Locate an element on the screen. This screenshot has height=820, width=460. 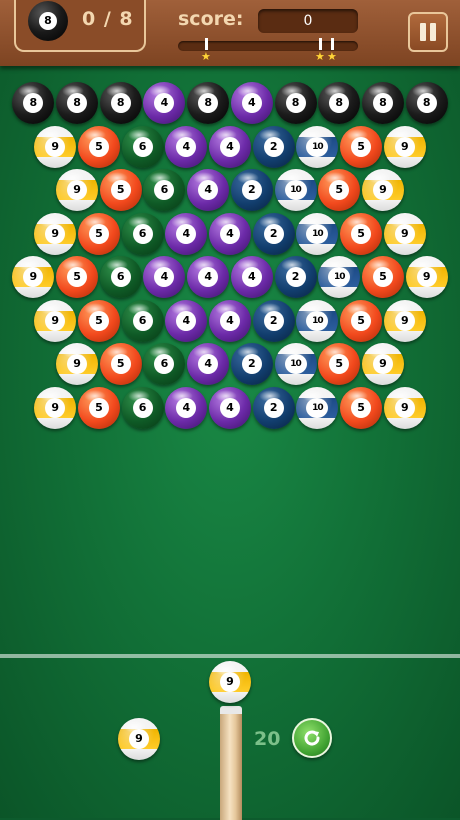
cue-tip is located at coordinates (231, 710).